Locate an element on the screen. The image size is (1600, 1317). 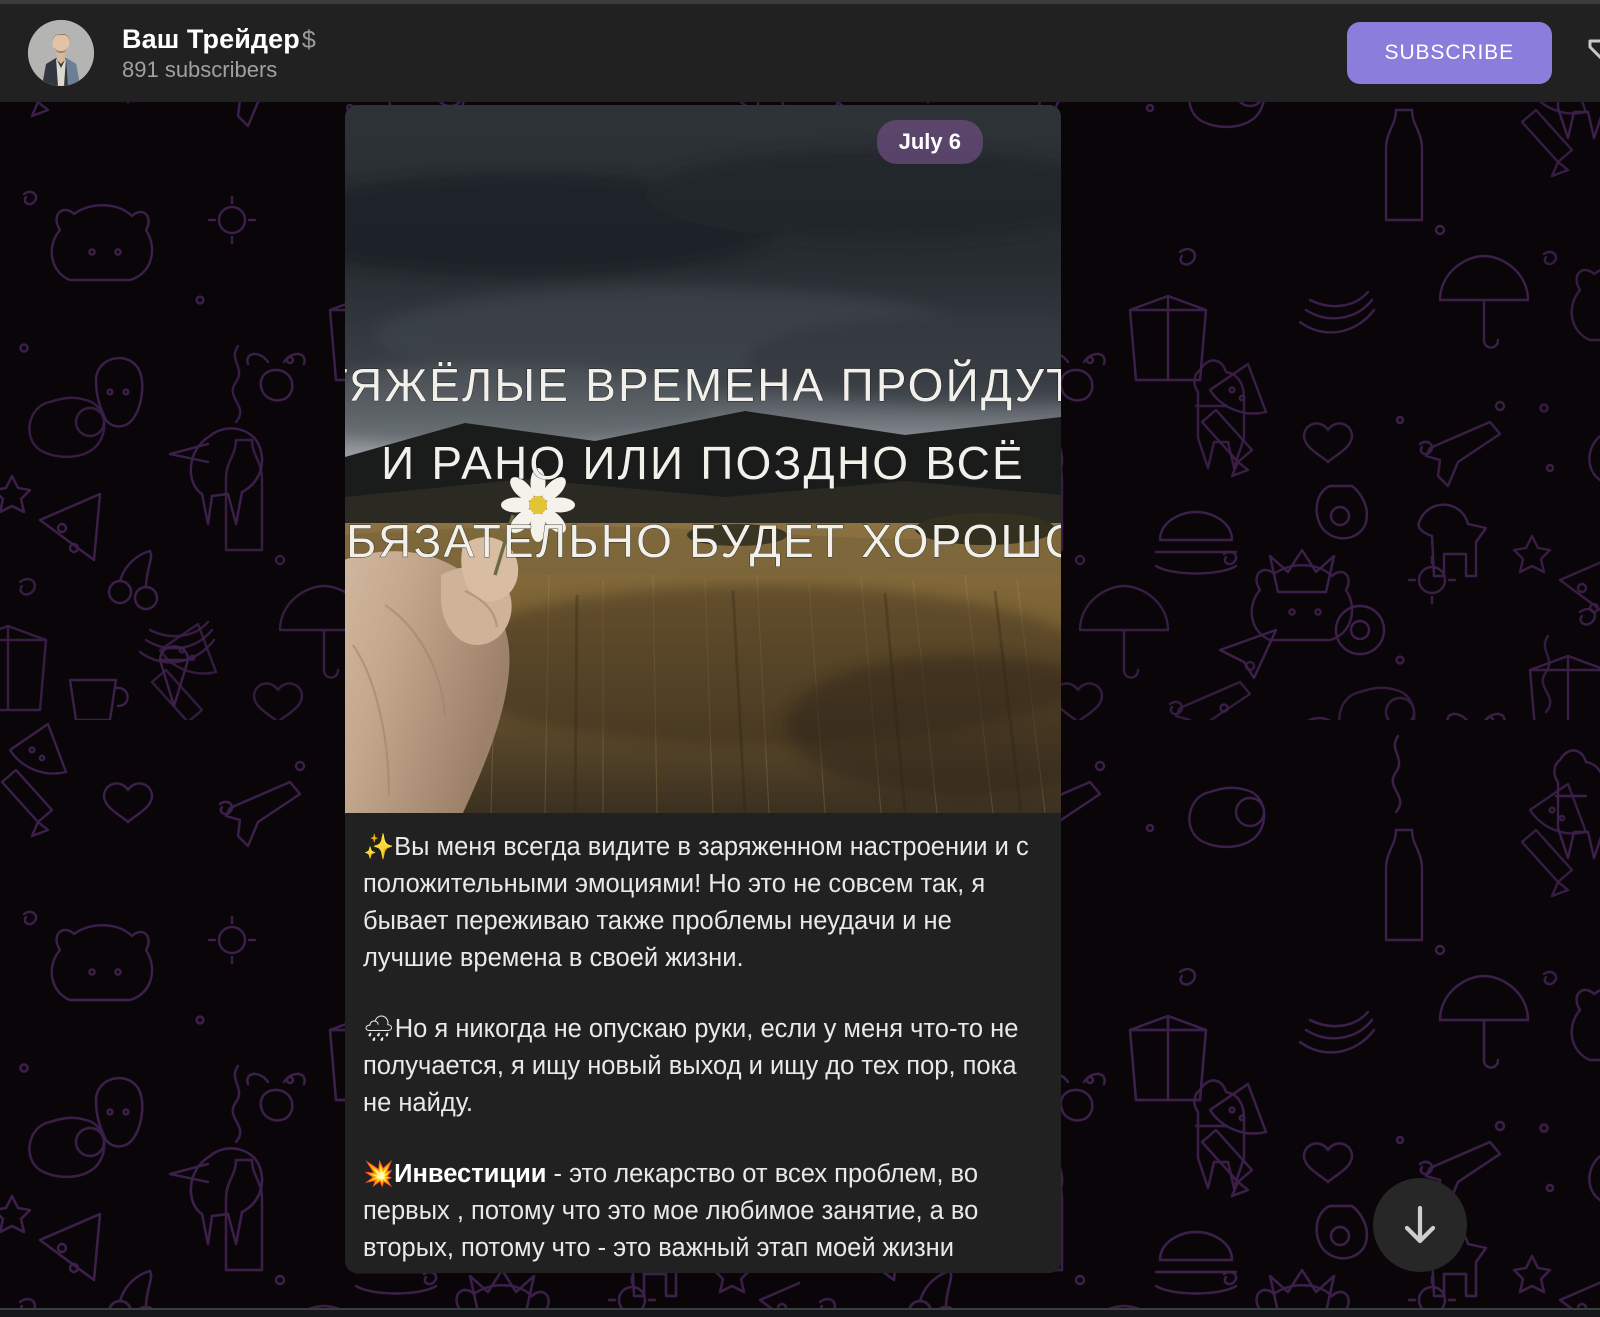
collision-emoji: 💥 is located at coordinates (379, 1174).